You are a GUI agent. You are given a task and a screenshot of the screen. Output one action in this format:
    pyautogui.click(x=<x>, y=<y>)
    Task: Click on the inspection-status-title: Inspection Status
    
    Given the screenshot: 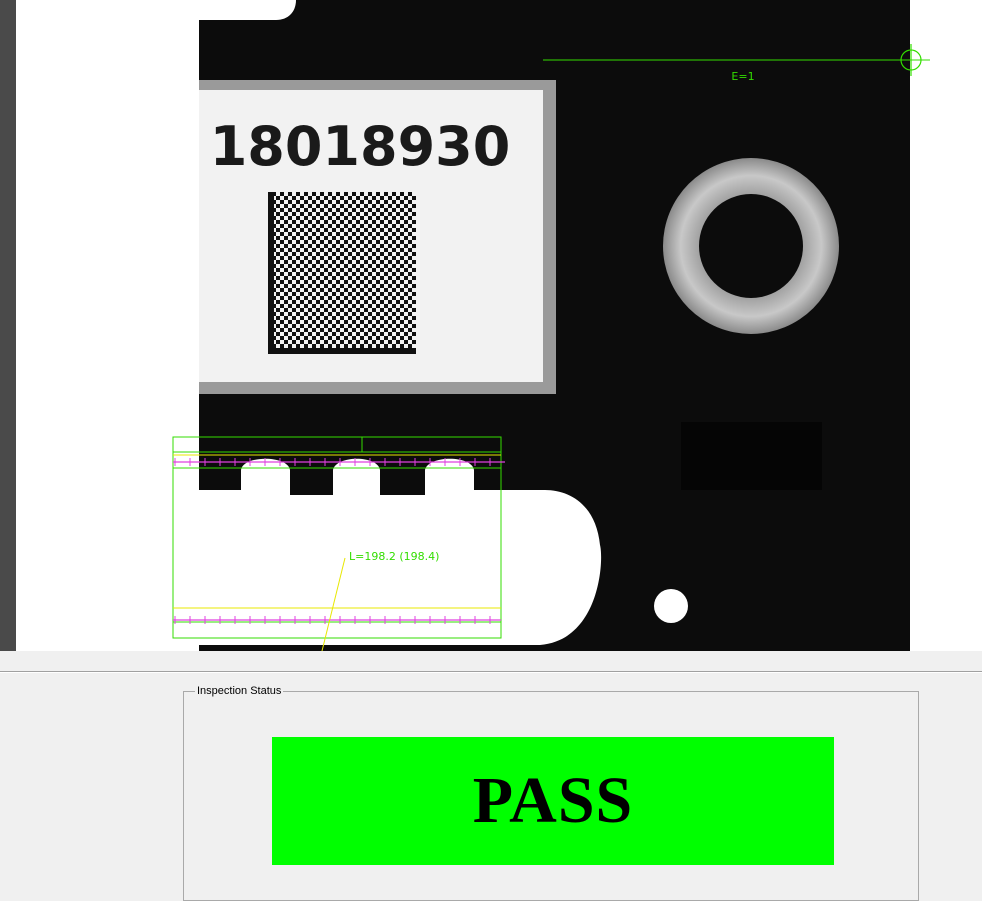 What is the action you would take?
    pyautogui.click(x=239, y=691)
    